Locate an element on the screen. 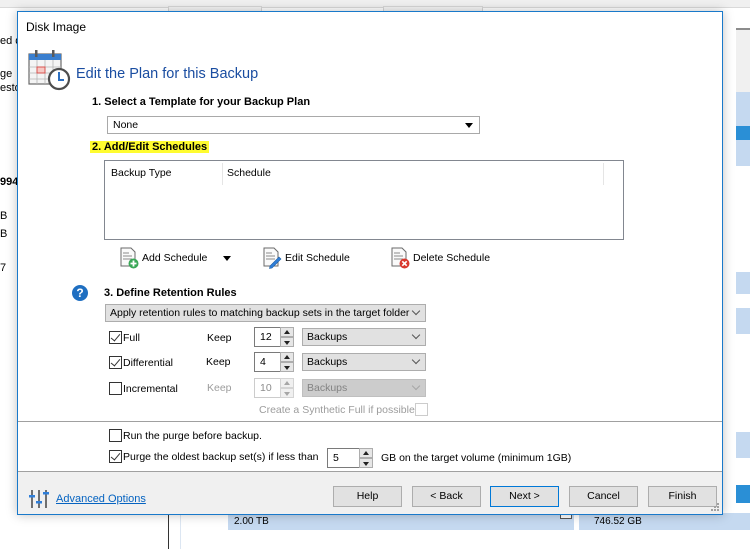 Image resolution: width=750 pixels, height=549 pixels. template-select-value: None is located at coordinates (126, 125).